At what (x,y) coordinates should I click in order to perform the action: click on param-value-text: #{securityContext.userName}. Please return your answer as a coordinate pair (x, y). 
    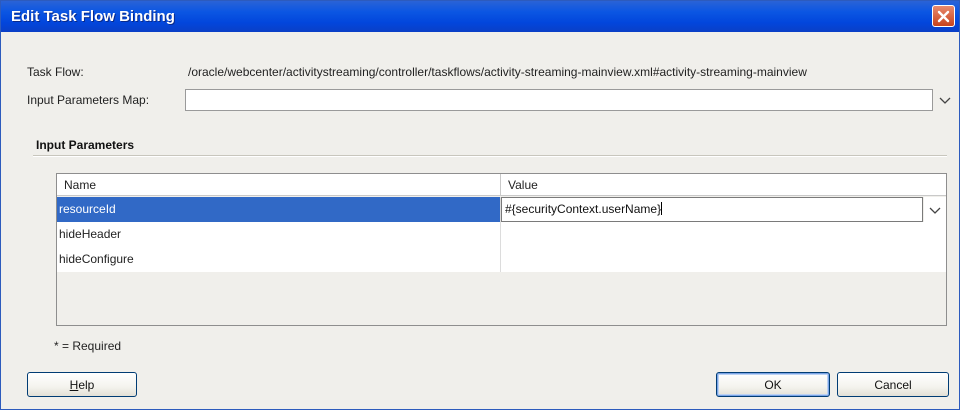
    Looking at the image, I should click on (583, 209).